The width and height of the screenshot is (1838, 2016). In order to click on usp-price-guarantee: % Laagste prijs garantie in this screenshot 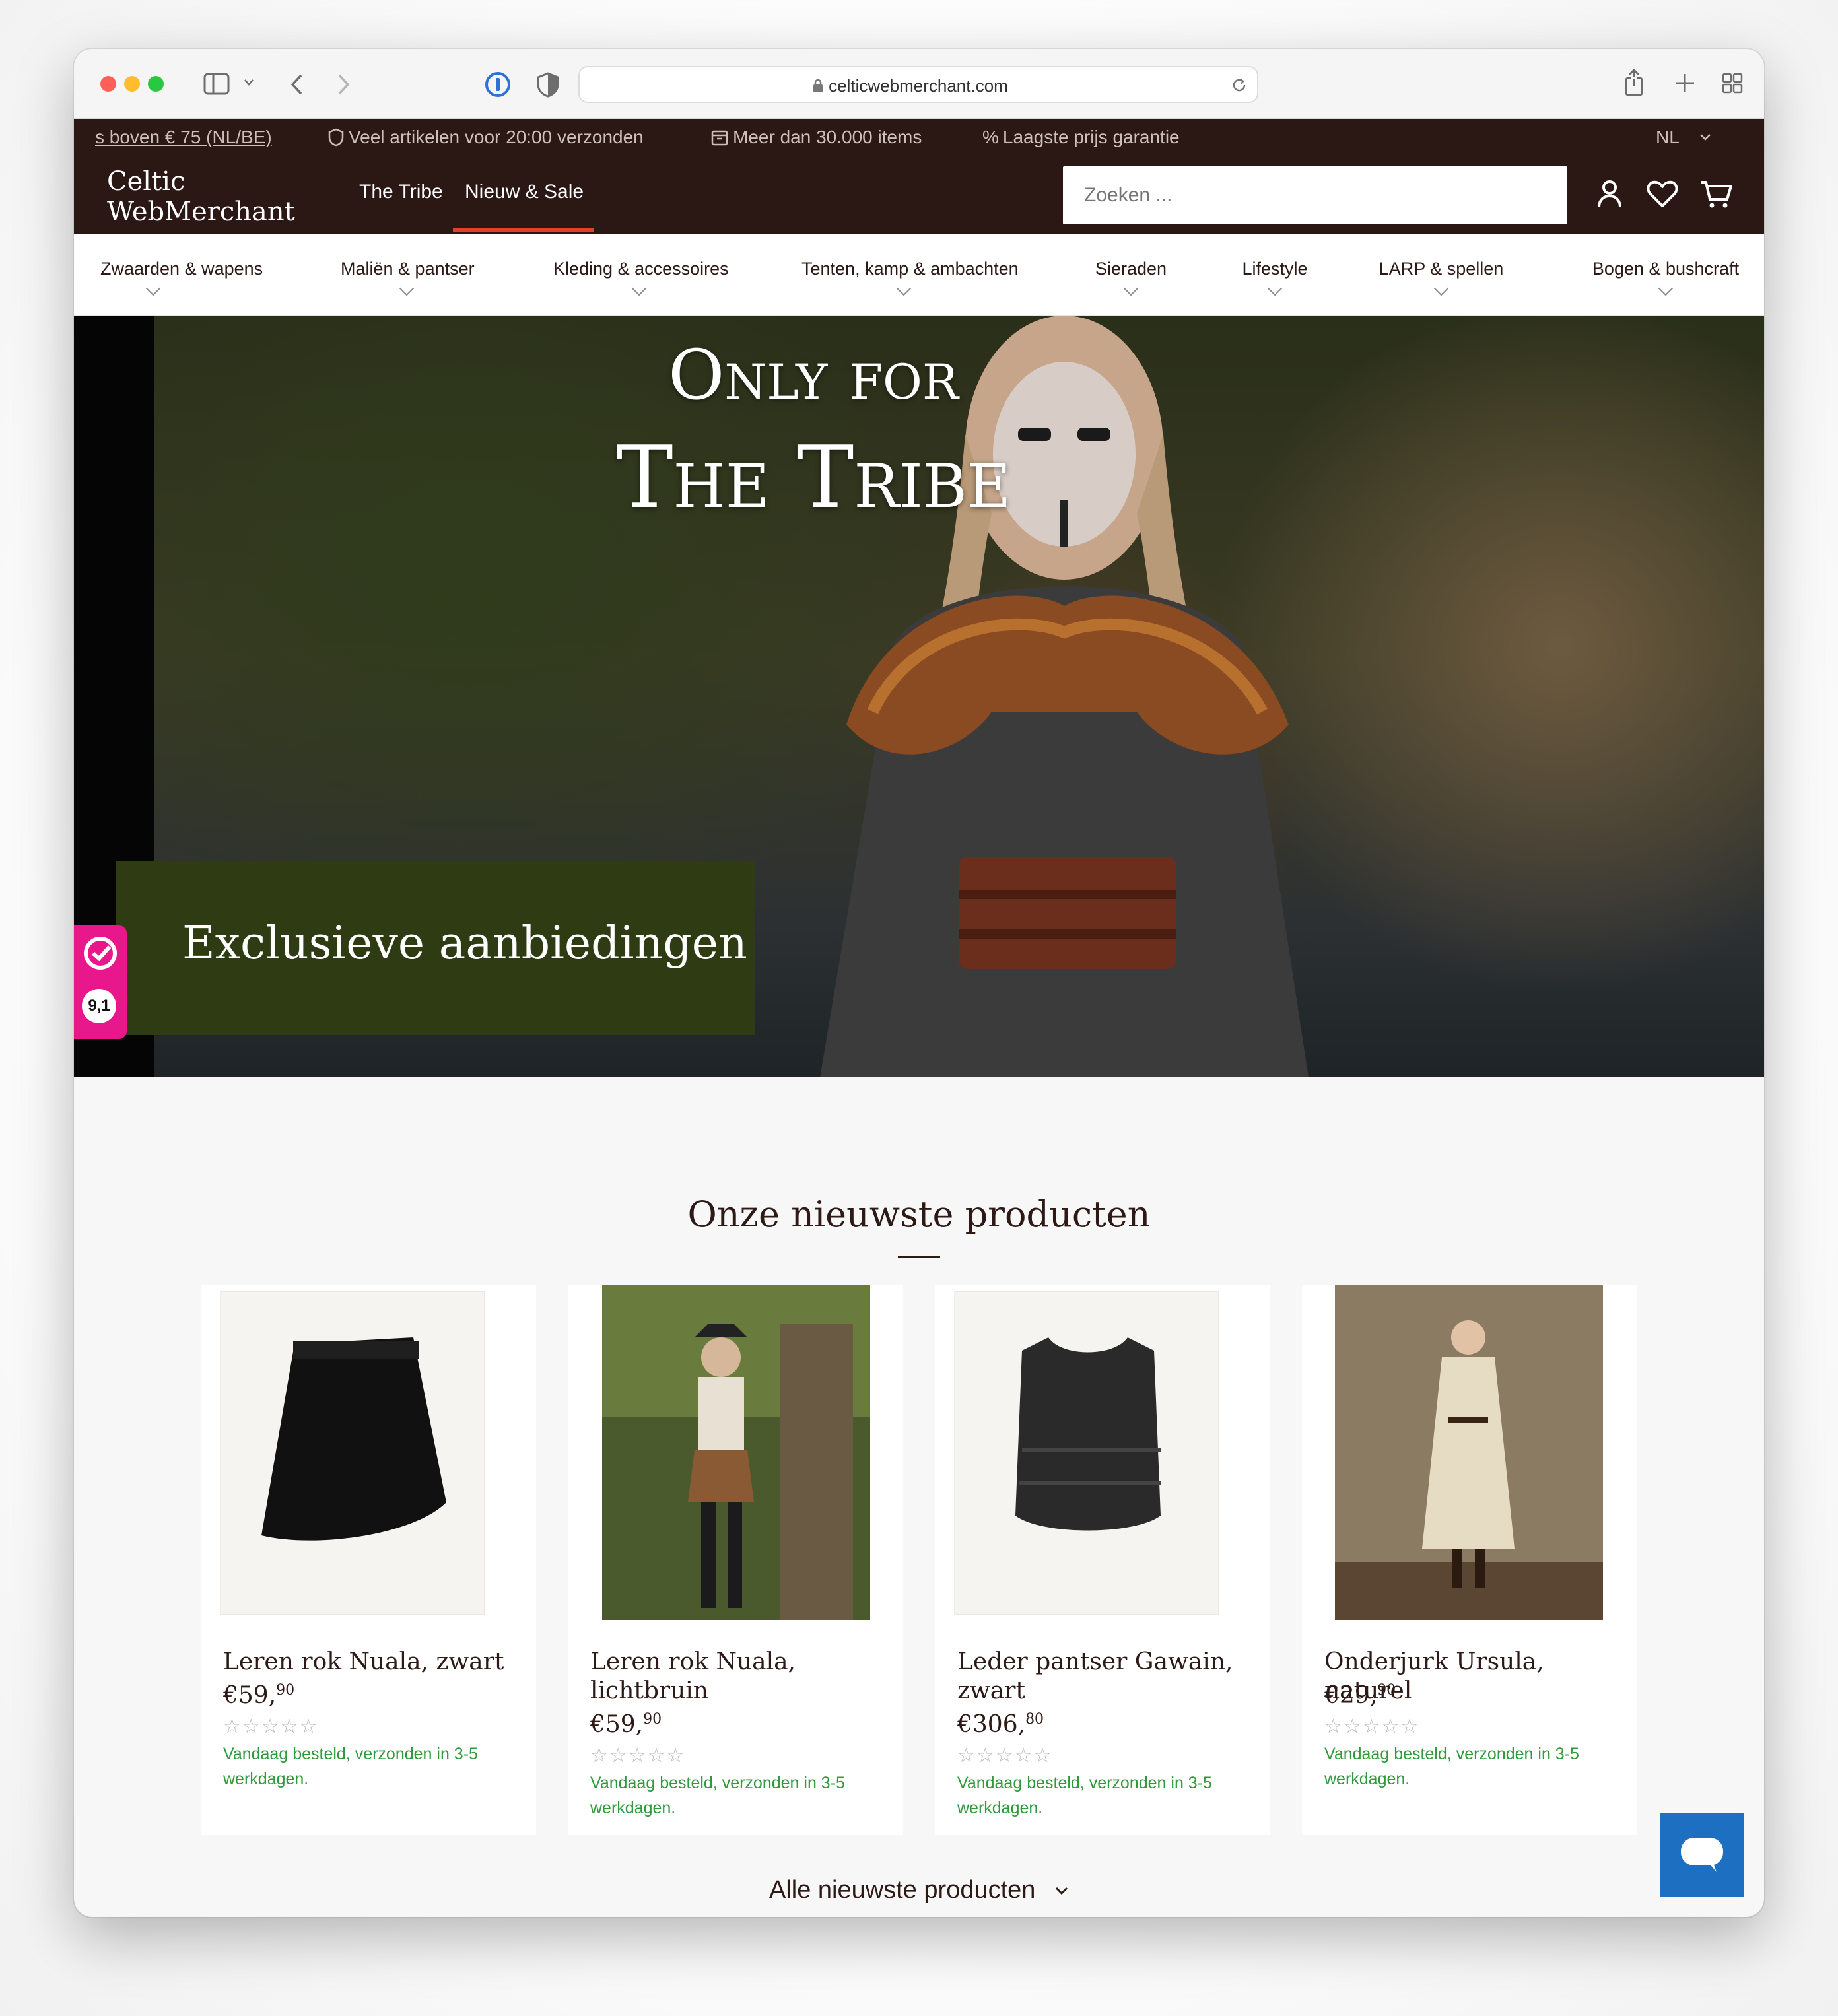, I will do `click(1081, 137)`.